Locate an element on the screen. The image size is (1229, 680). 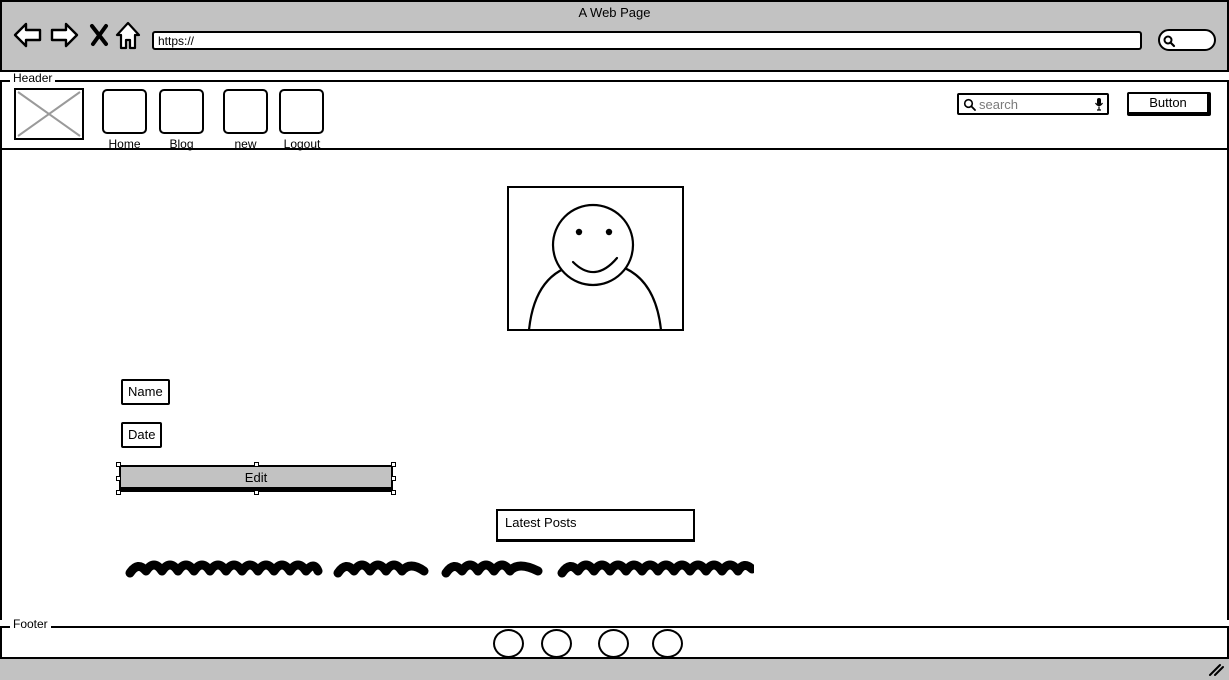
resize-grip-icon is located at coordinates (1216, 670).